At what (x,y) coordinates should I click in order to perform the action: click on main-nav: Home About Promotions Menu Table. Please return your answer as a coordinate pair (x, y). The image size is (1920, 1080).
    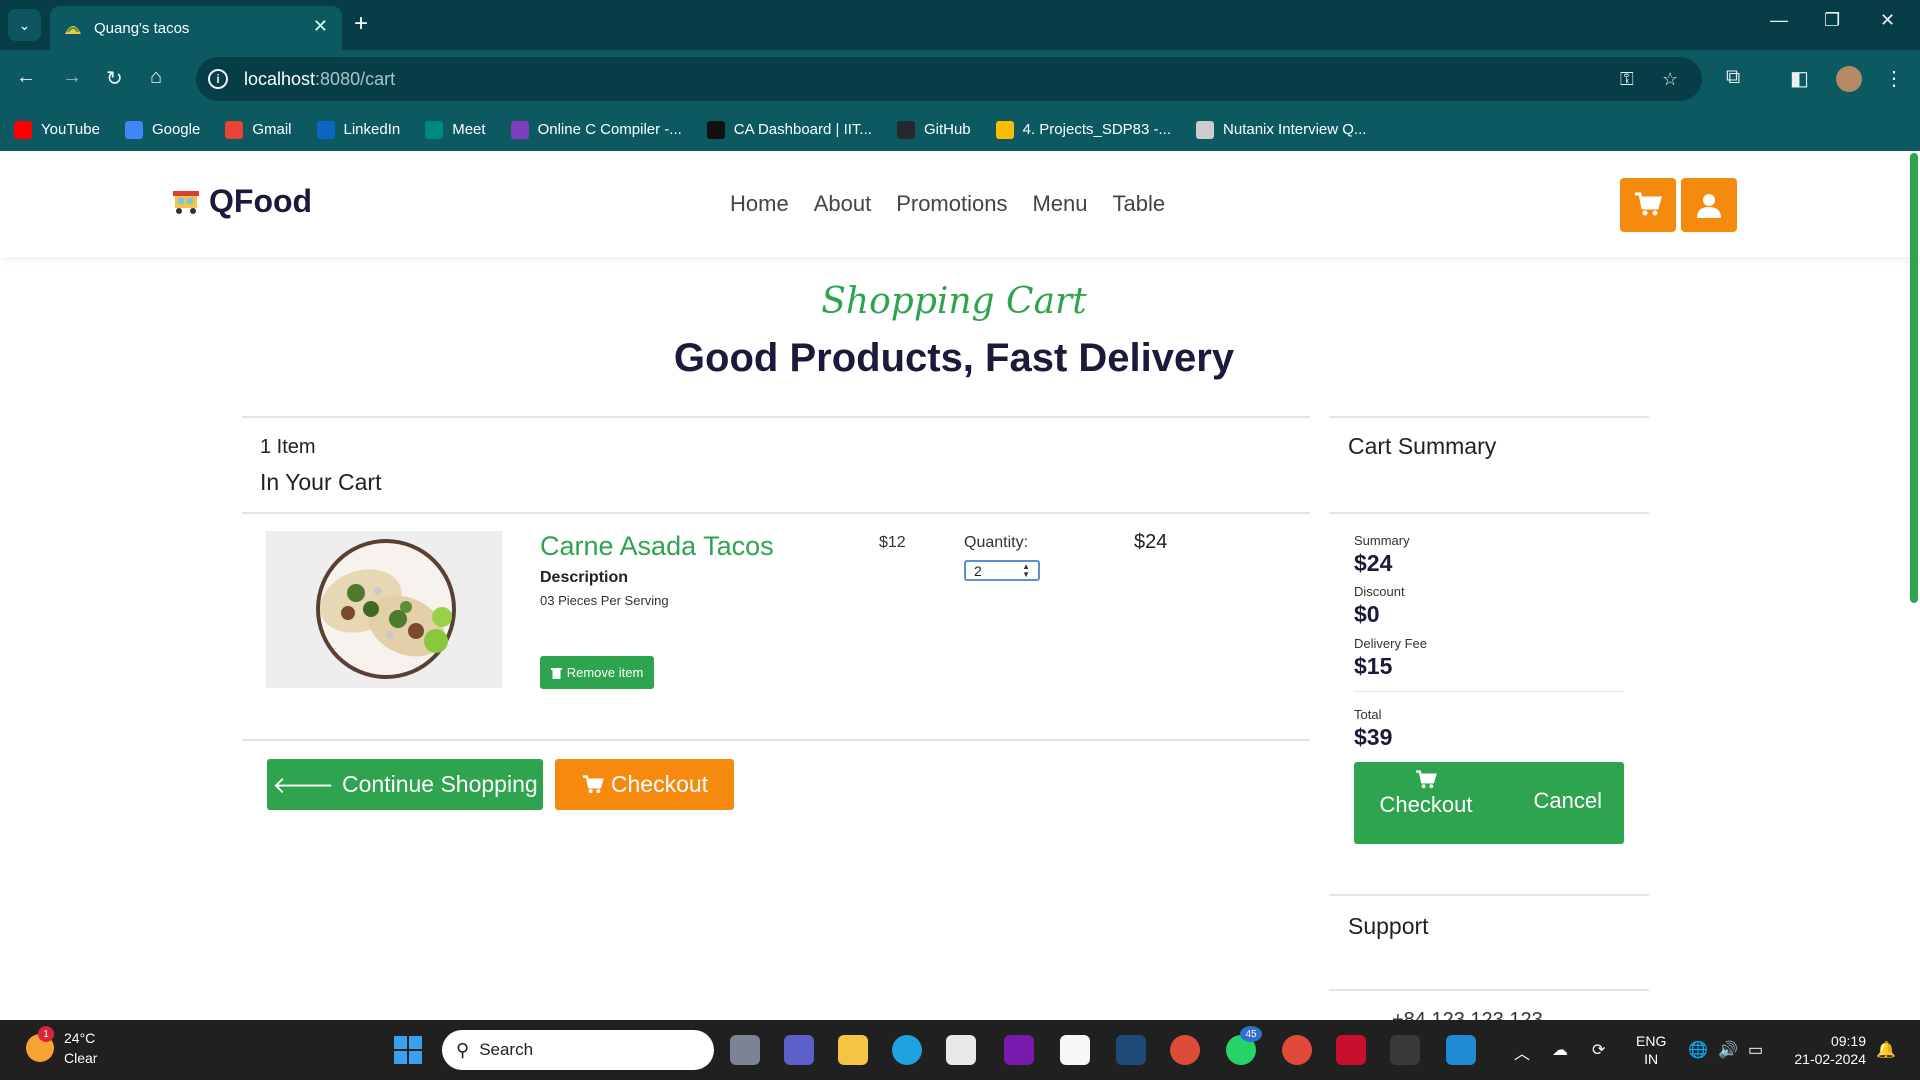
    Looking at the image, I should click on (960, 204).